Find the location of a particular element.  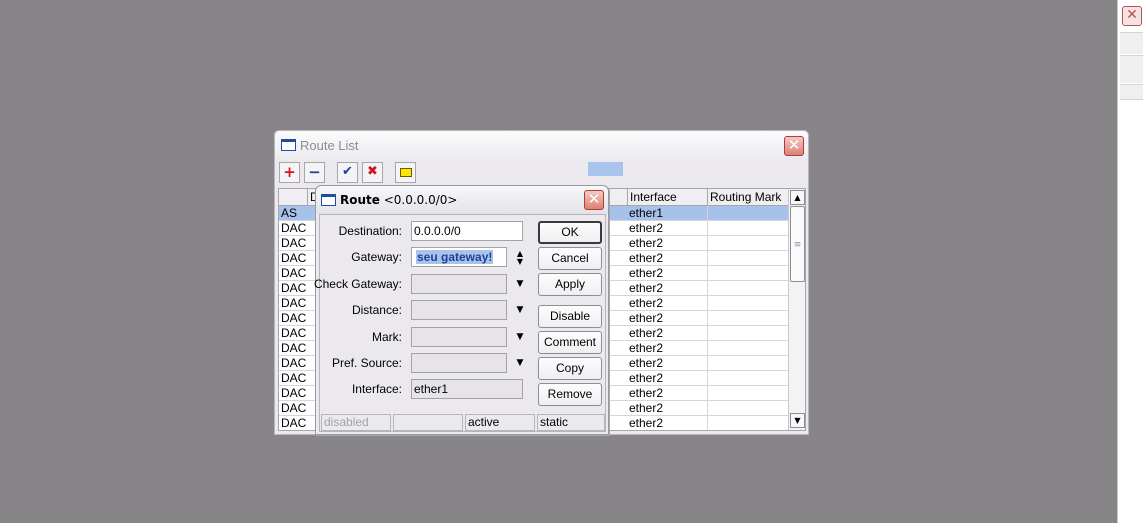

gateway-input: seu gateway! is located at coordinates (459, 257).